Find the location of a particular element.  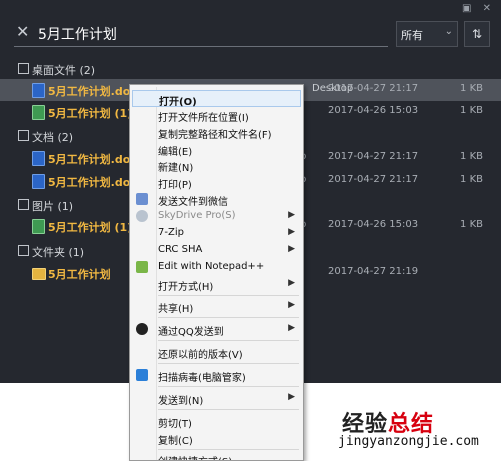

sort-icon: ⇅ is located at coordinates (477, 34).